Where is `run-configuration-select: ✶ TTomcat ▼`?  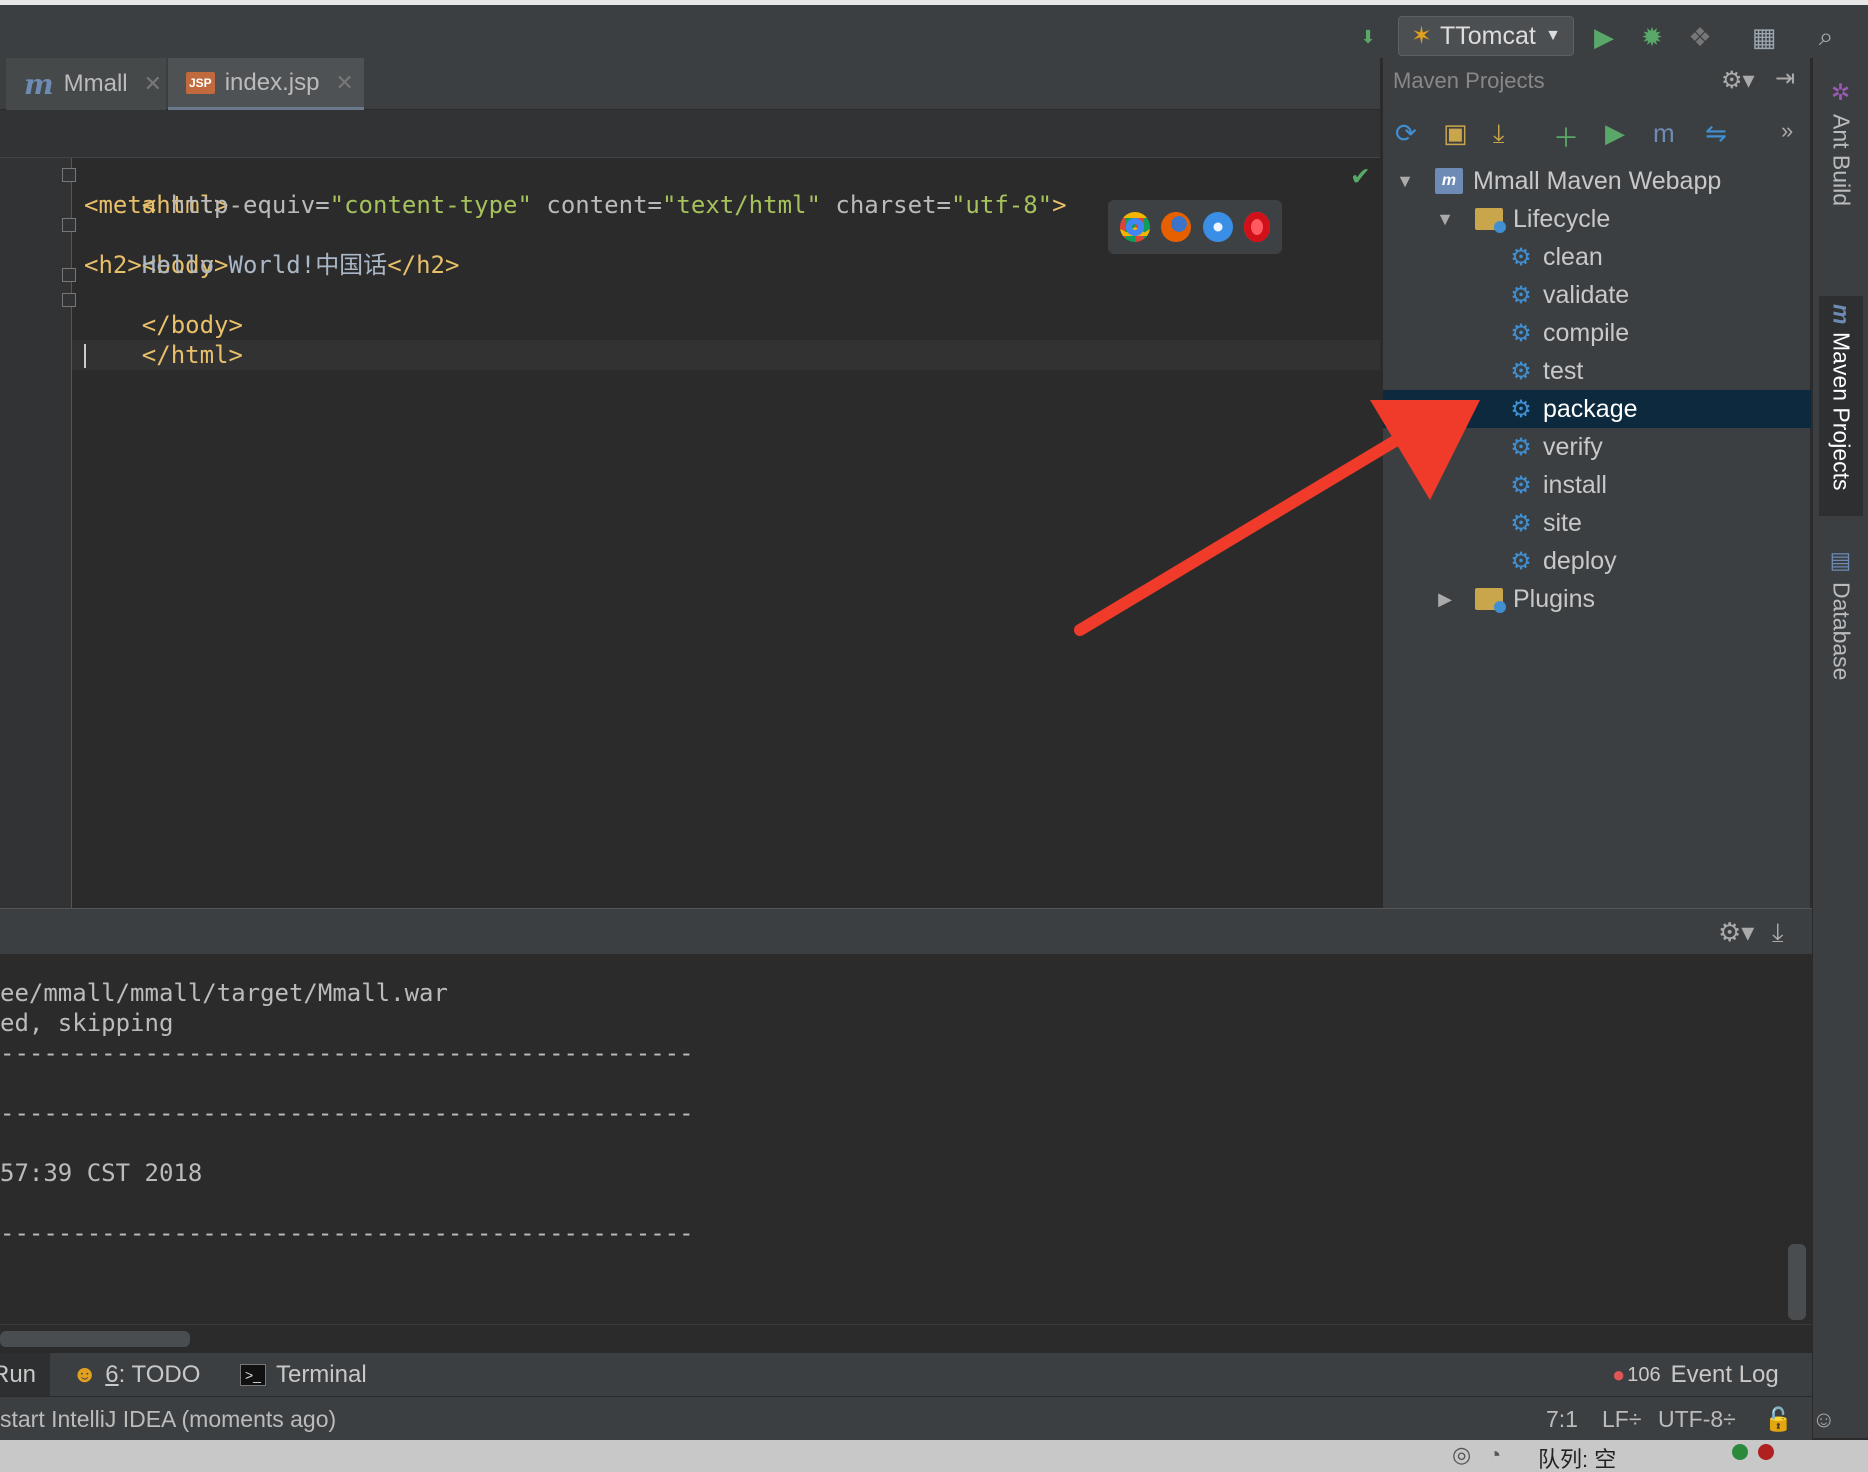 run-configuration-select: ✶ TTomcat ▼ is located at coordinates (1486, 36).